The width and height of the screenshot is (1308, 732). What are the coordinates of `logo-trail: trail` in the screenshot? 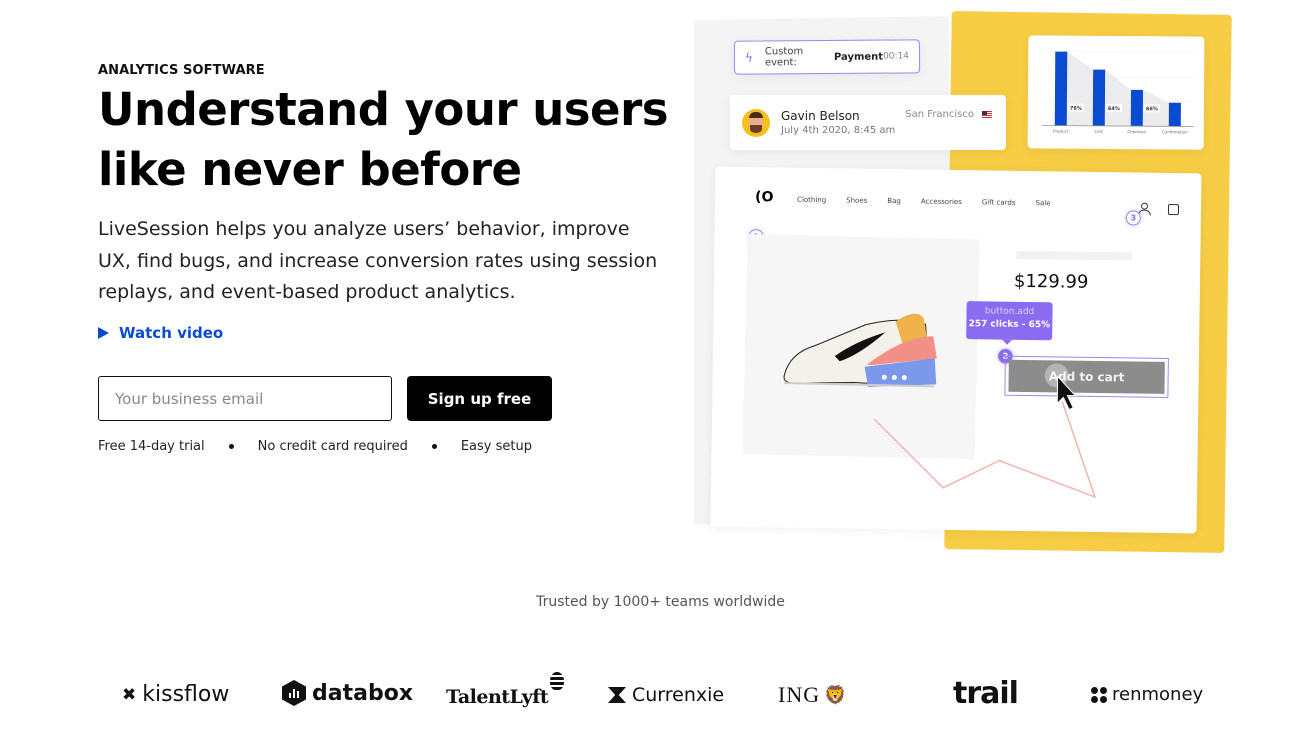 It's located at (986, 693).